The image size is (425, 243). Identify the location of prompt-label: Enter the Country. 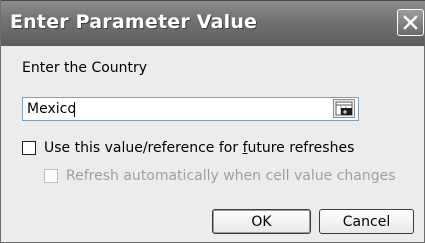
(85, 68).